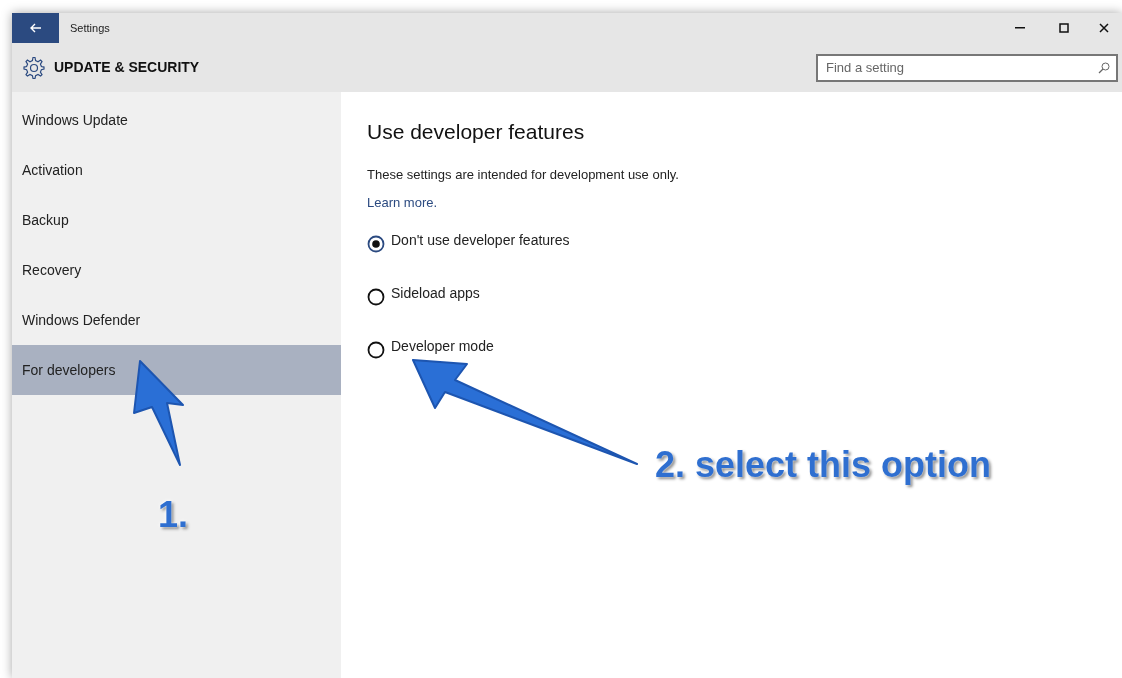  I want to click on sidebar-item: Windows Defender, so click(176, 320).